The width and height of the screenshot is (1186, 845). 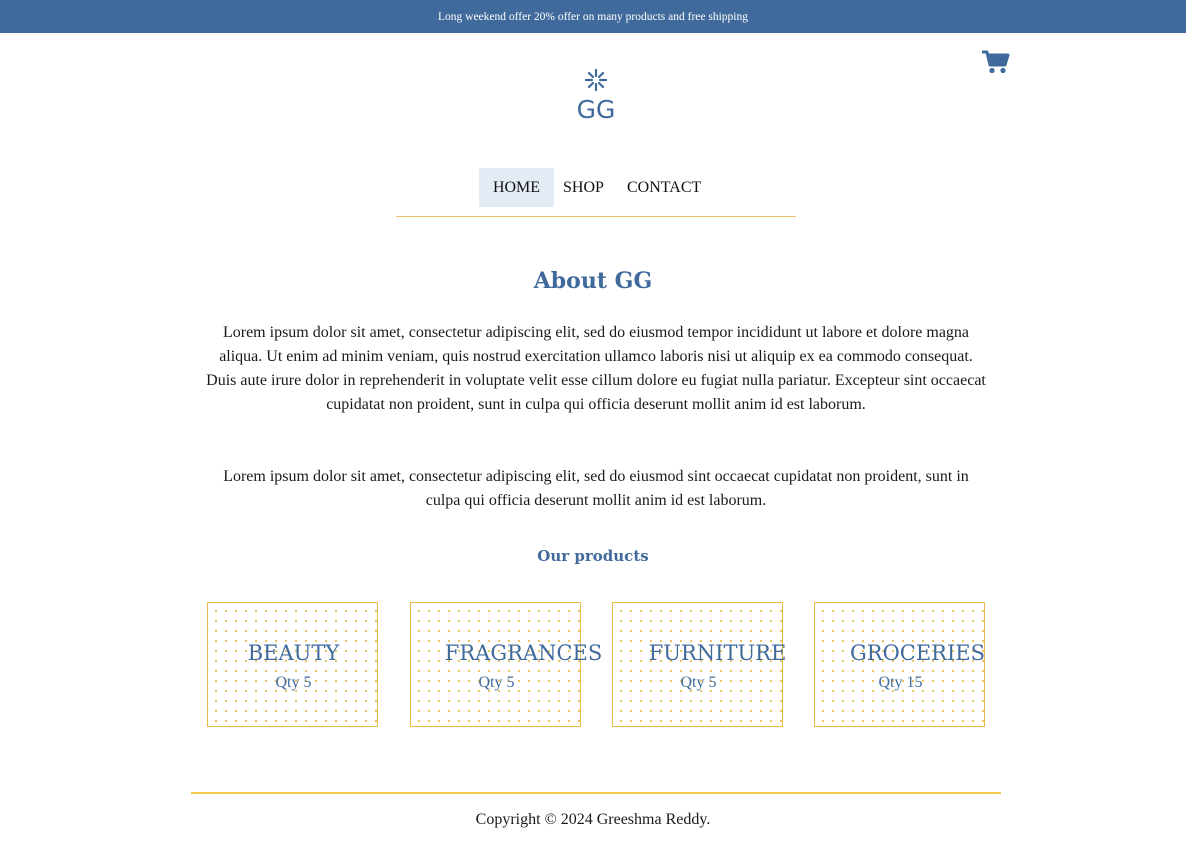 I want to click on main-nav: HOME SHOP CONTACT, so click(x=596, y=192).